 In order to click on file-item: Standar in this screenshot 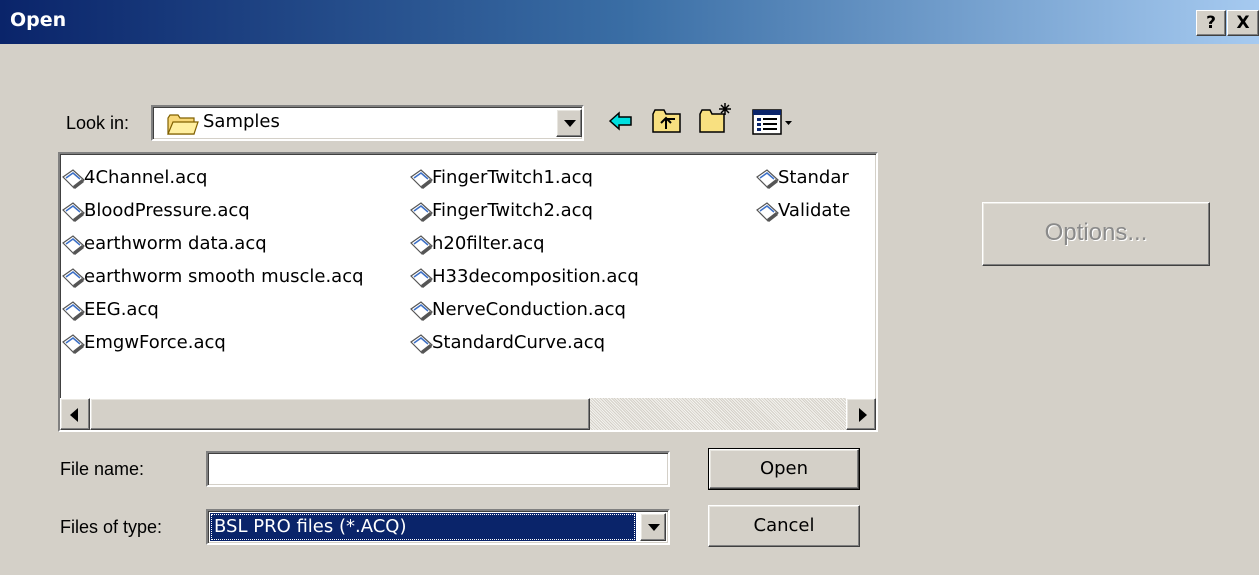, I will do `click(814, 181)`.